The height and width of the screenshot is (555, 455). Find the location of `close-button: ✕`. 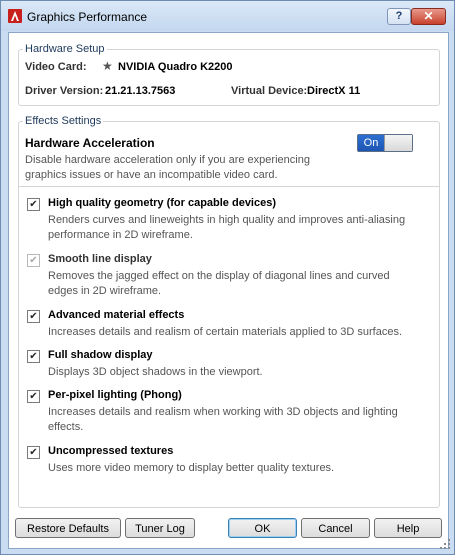

close-button: ✕ is located at coordinates (428, 16).